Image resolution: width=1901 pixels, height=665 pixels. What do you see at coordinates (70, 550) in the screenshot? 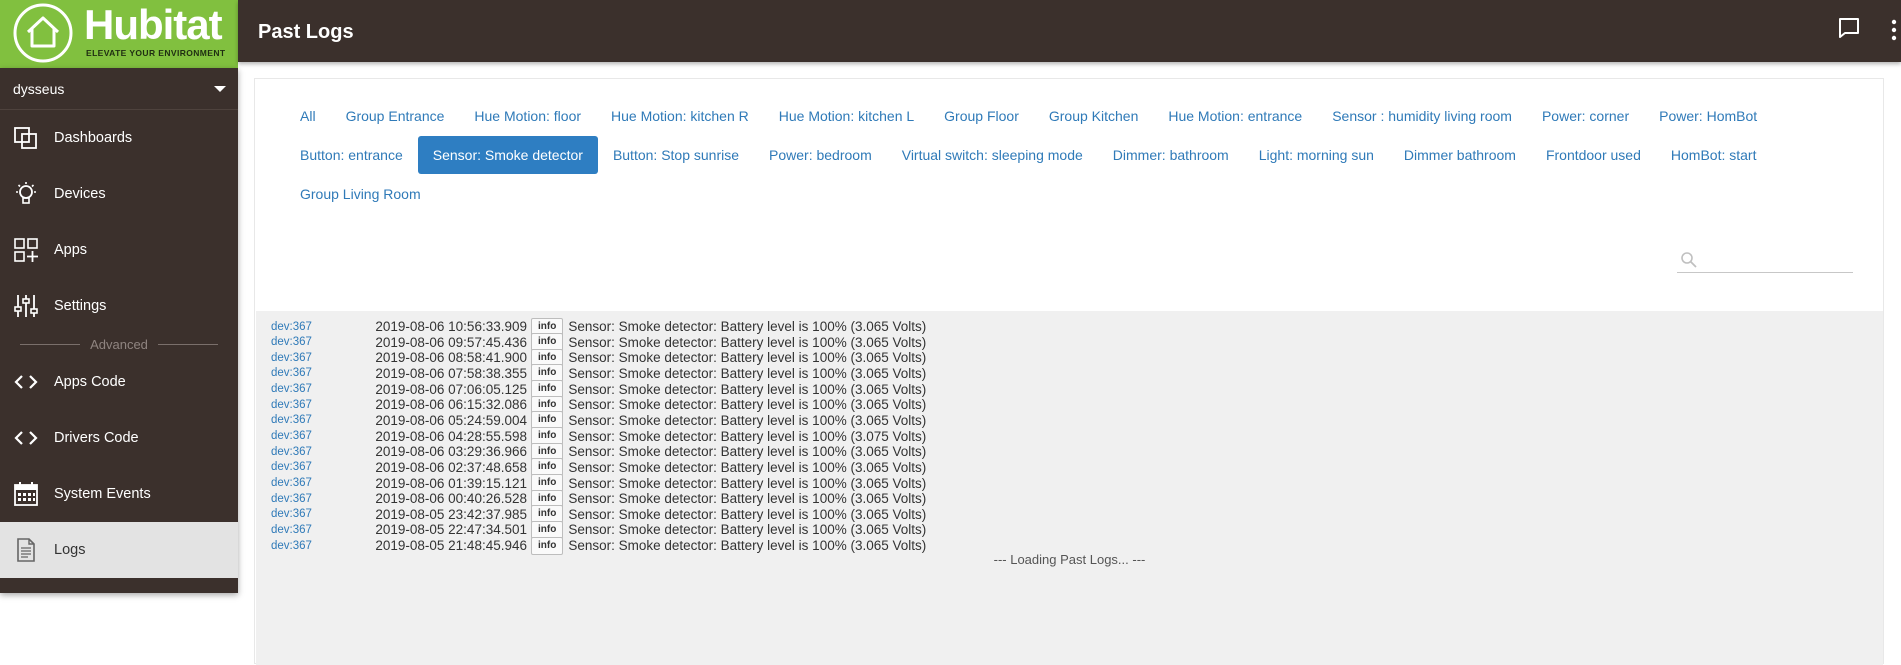
I see `sidebar-item-label: Logs` at bounding box center [70, 550].